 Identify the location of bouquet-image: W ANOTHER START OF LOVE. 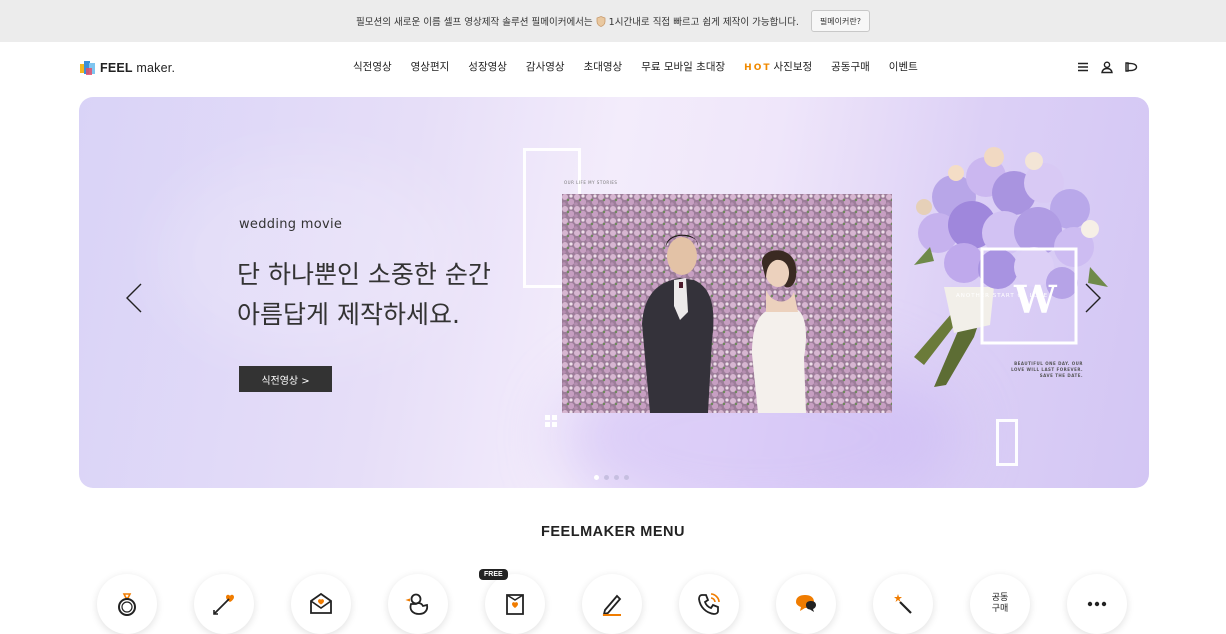
(1011, 267).